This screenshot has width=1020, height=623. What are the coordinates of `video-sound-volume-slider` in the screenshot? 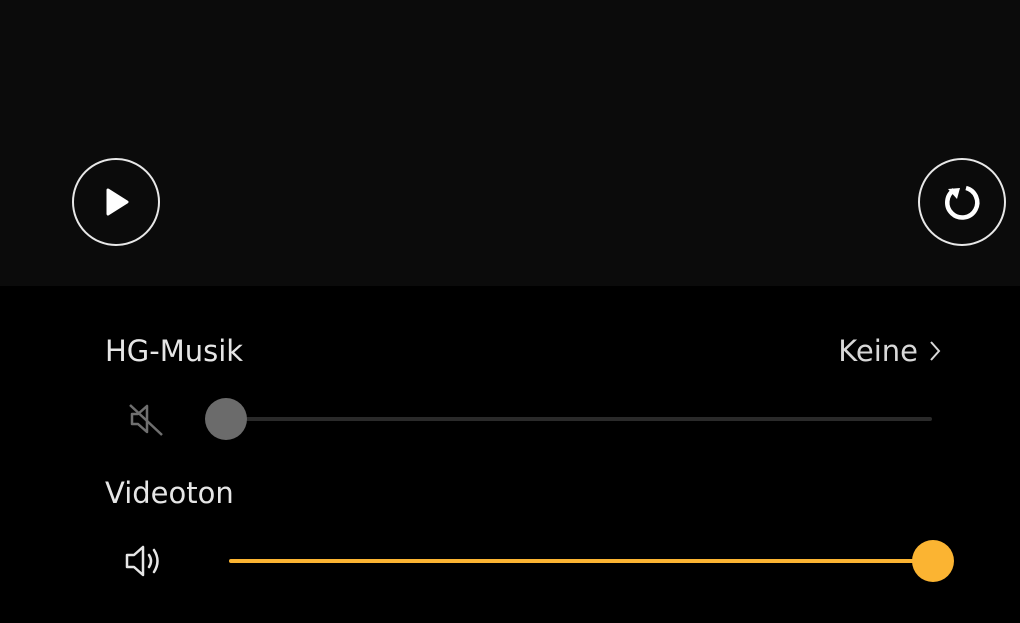 It's located at (591, 561).